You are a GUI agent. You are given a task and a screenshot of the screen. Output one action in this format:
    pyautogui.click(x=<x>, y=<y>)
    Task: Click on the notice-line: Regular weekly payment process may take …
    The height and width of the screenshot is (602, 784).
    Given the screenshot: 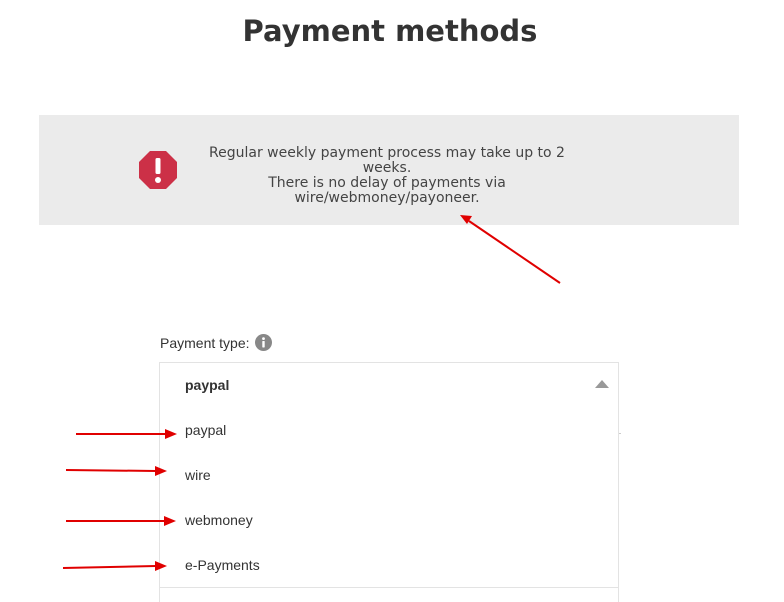 What is the action you would take?
    pyautogui.click(x=387, y=153)
    